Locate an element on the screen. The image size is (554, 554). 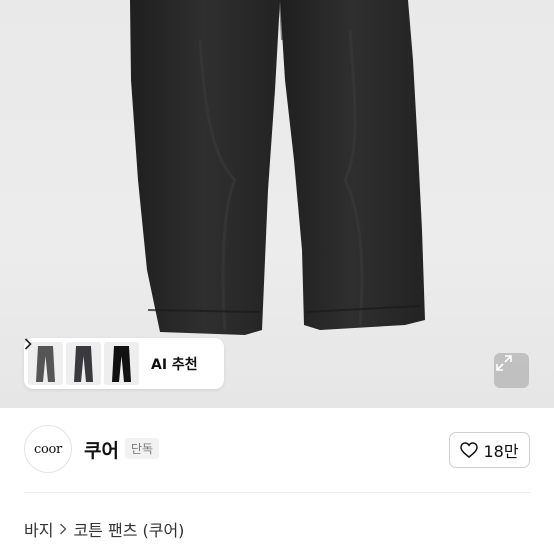
like-count: 18만 is located at coordinates (501, 451).